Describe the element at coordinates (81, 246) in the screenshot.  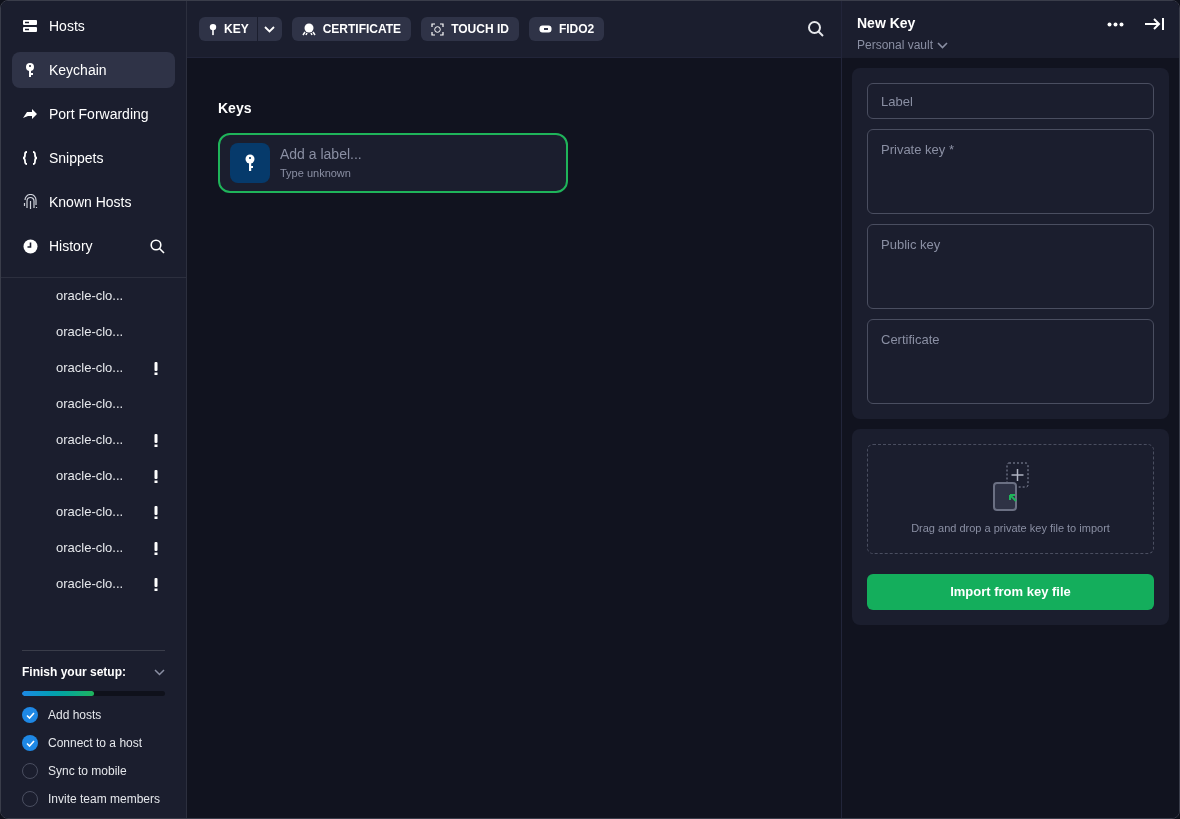
I see `nav-item: History` at that location.